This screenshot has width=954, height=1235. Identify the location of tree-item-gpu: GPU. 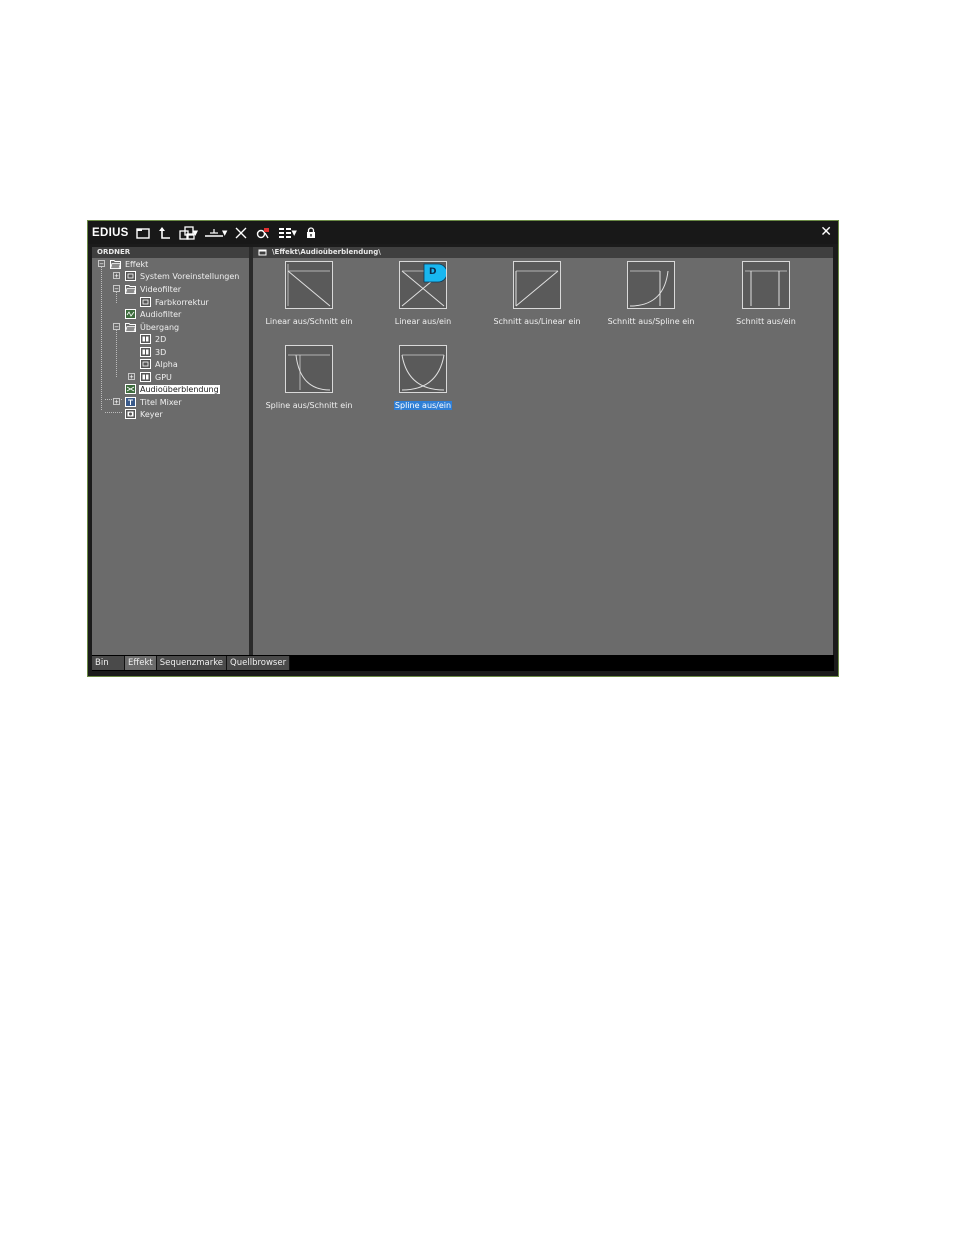
(156, 377).